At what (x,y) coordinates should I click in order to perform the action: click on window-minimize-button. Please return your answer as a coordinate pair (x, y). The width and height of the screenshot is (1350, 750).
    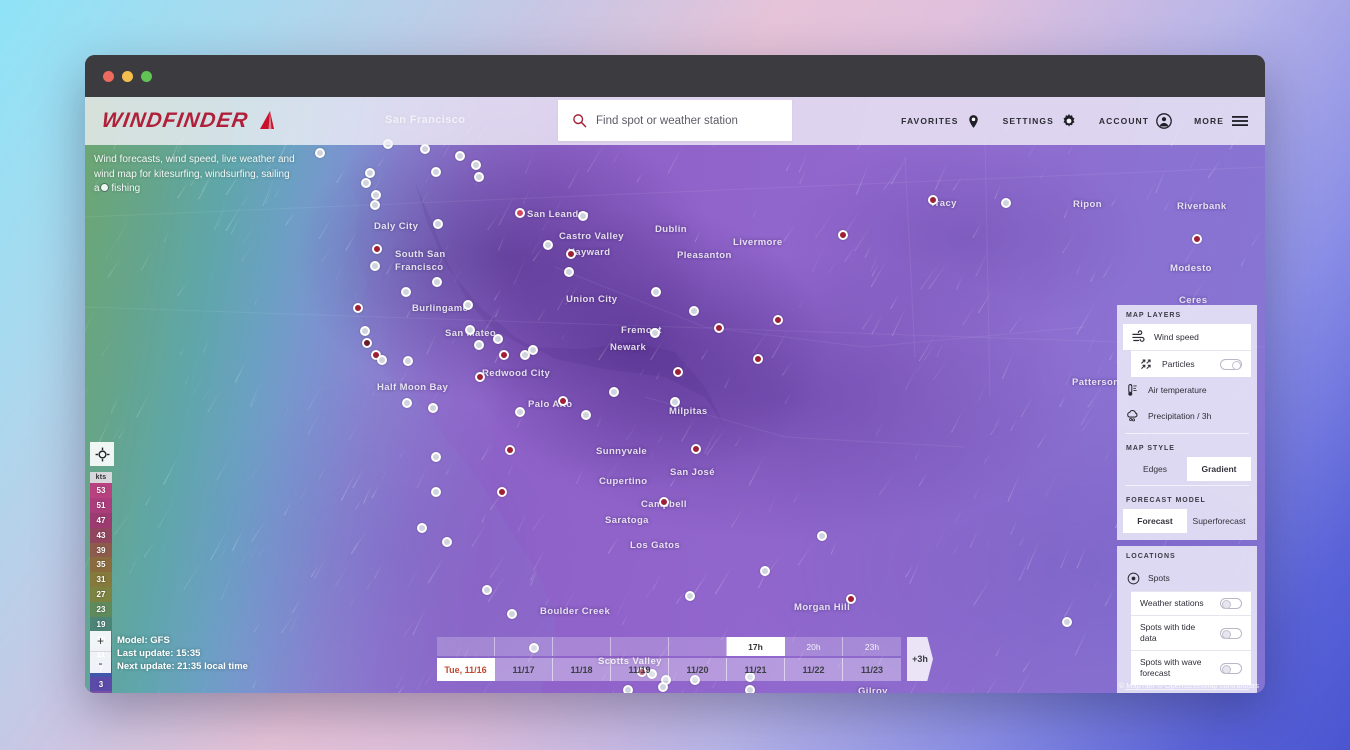
    Looking at the image, I should click on (127, 76).